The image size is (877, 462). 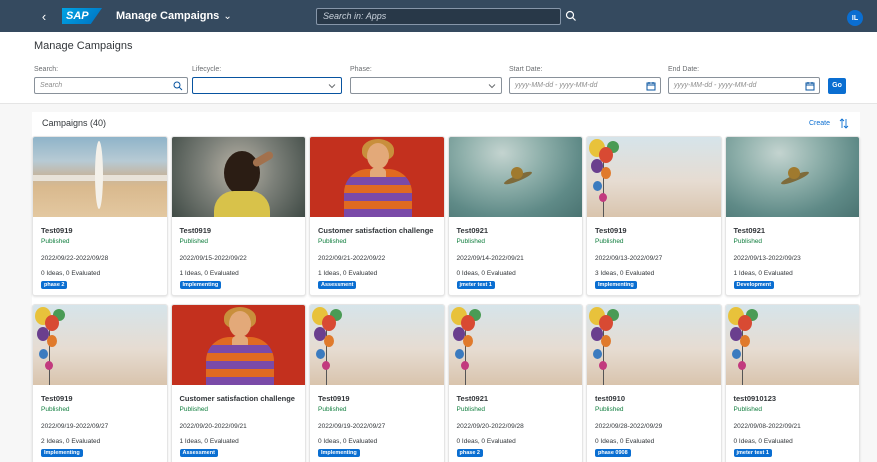 What do you see at coordinates (378, 156) in the screenshot?
I see `face-graphic` at bounding box center [378, 156].